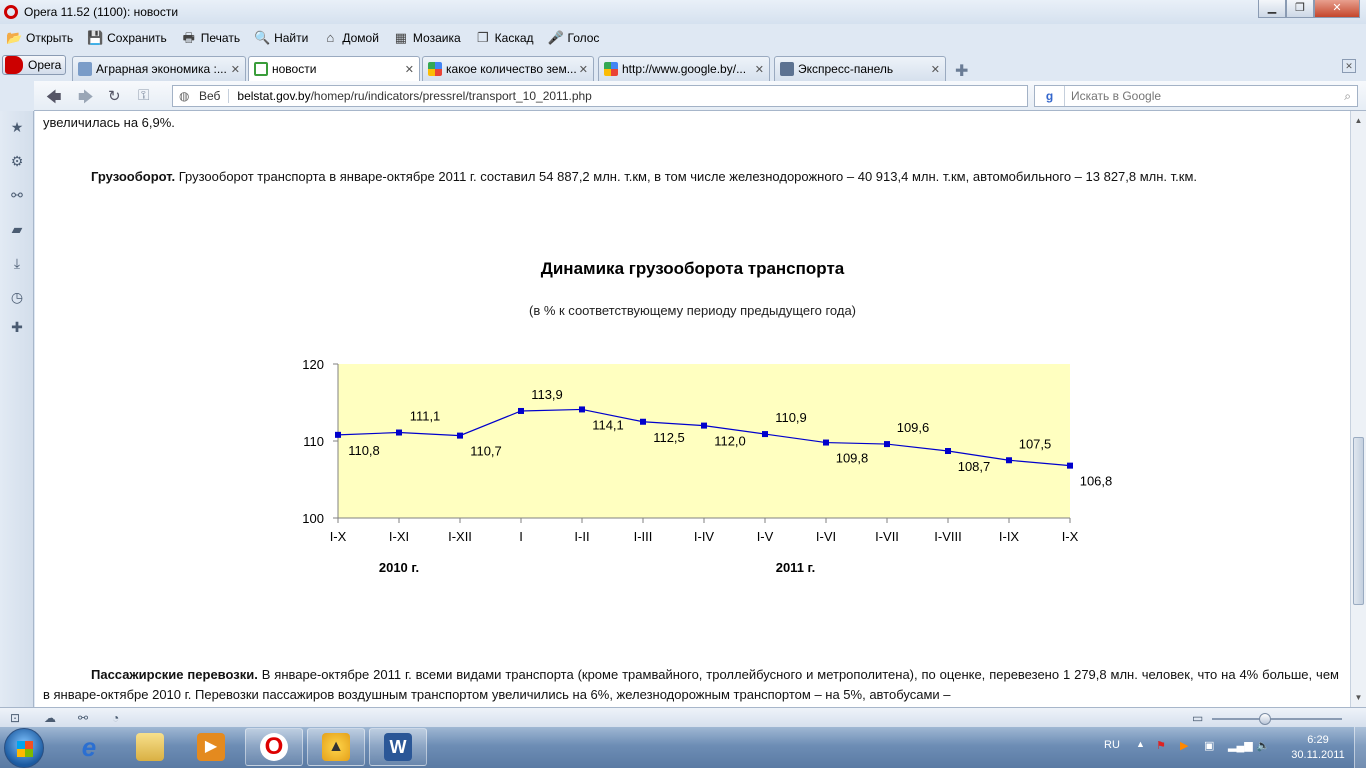 The width and height of the screenshot is (1366, 768). Describe the element at coordinates (1360, 747) in the screenshot. I see `show-desktop-button` at that location.